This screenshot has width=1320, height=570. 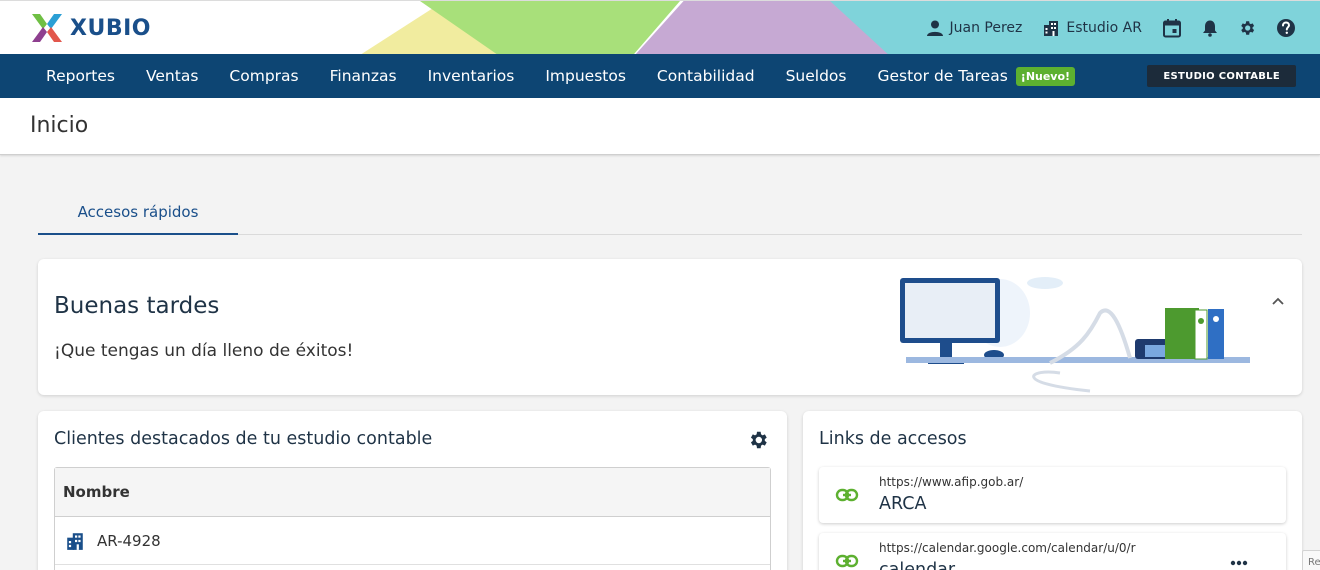 I want to click on nav-item-gestor-de-tareas: Gestor de Tareas ¡Nuevo!, so click(x=976, y=76).